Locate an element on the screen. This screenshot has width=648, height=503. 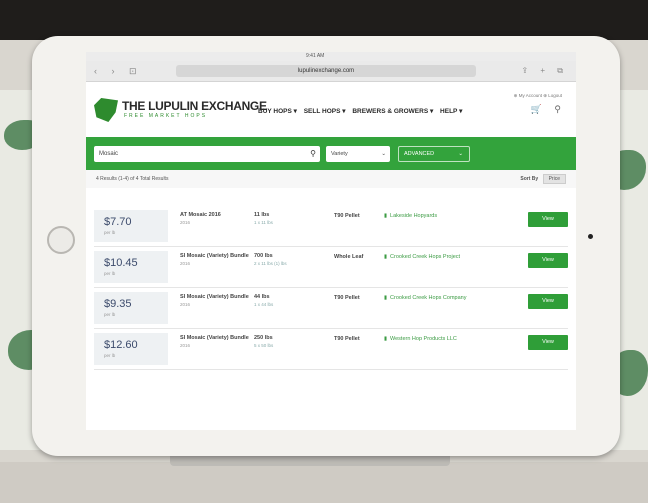
nav-sell-hops: SELL HOPS ▾ is located at coordinates (325, 111).